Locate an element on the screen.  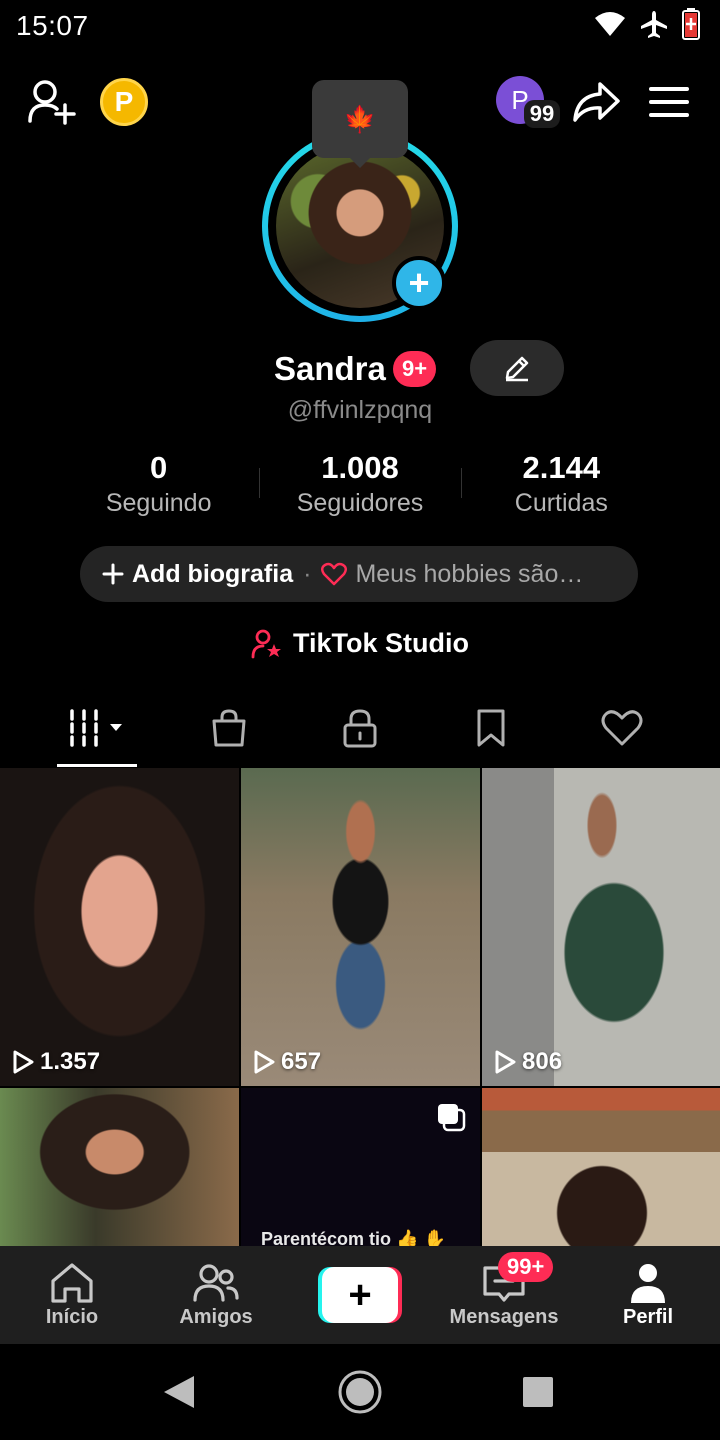
account-switch-badge: 99 is located at coordinates (542, 114).